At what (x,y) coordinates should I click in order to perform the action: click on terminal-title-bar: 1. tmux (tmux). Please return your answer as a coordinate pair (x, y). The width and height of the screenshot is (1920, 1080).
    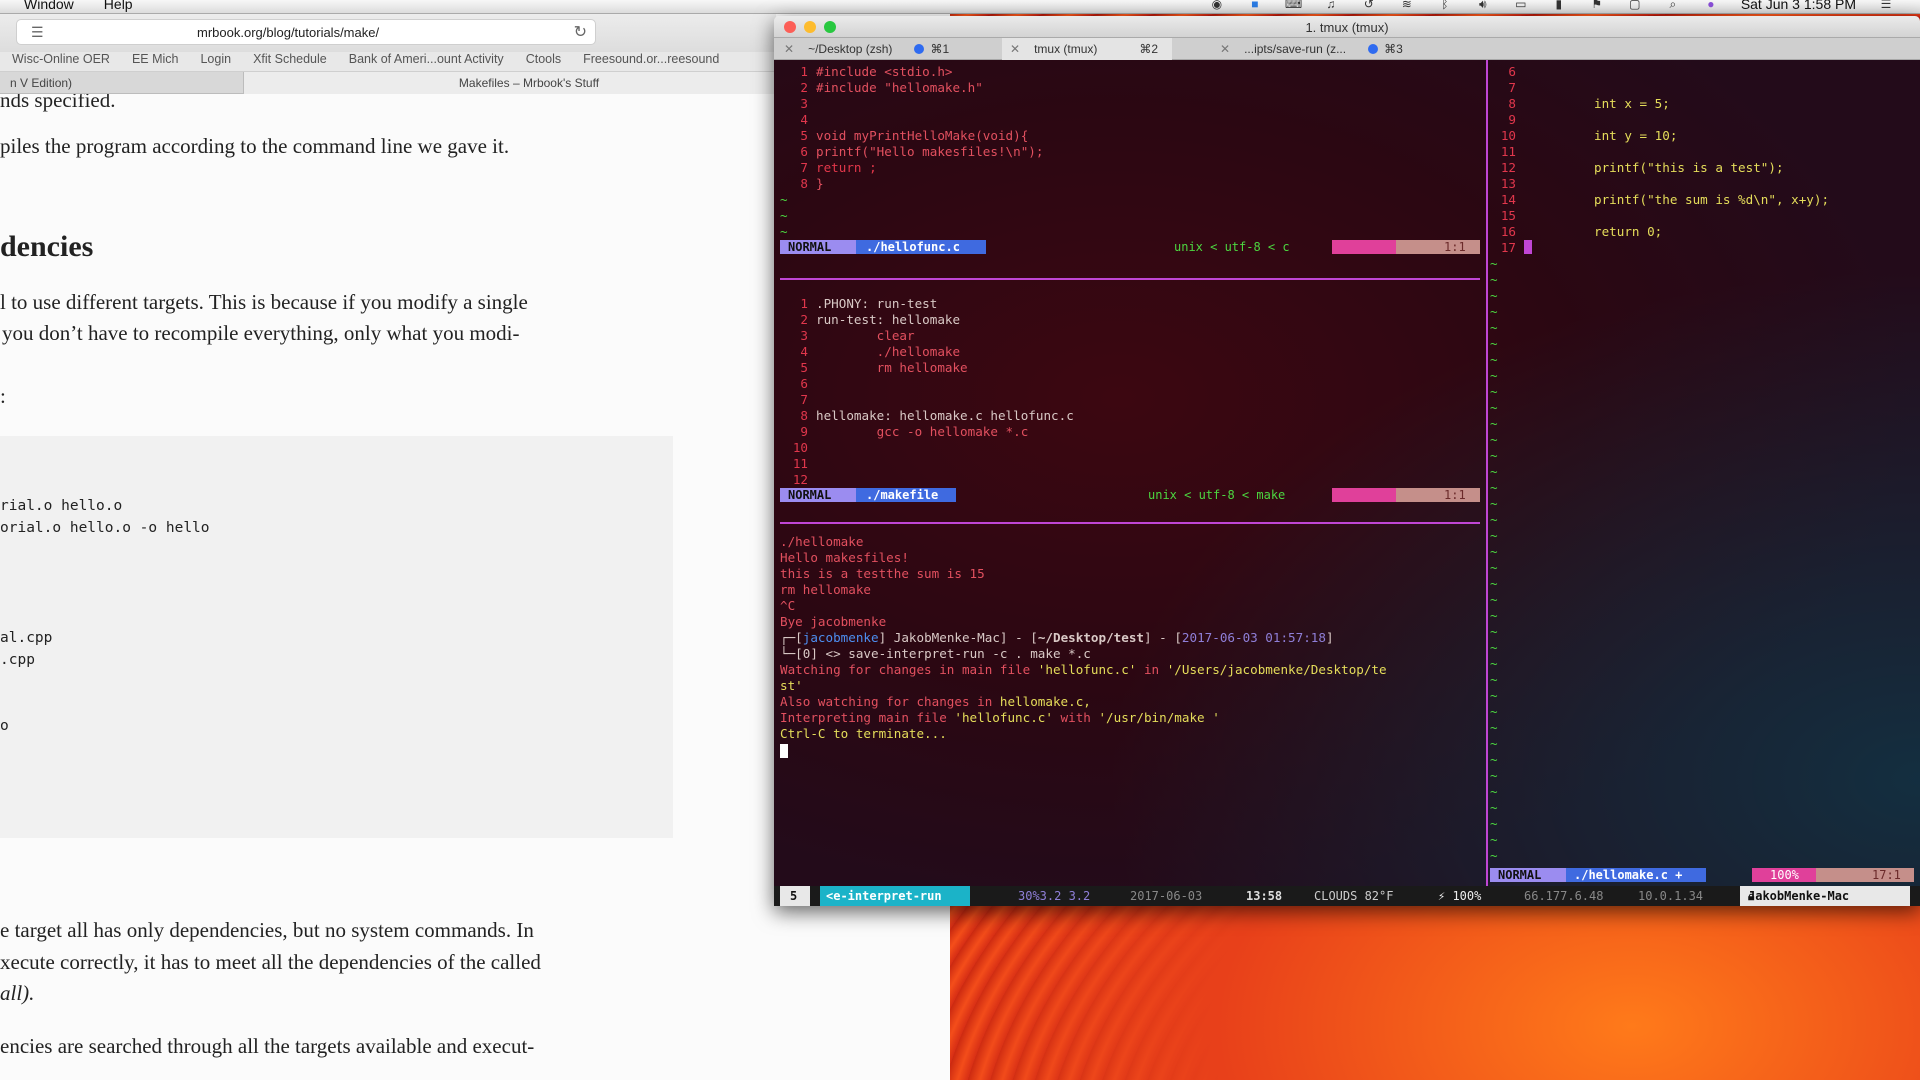
    Looking at the image, I should click on (1347, 27).